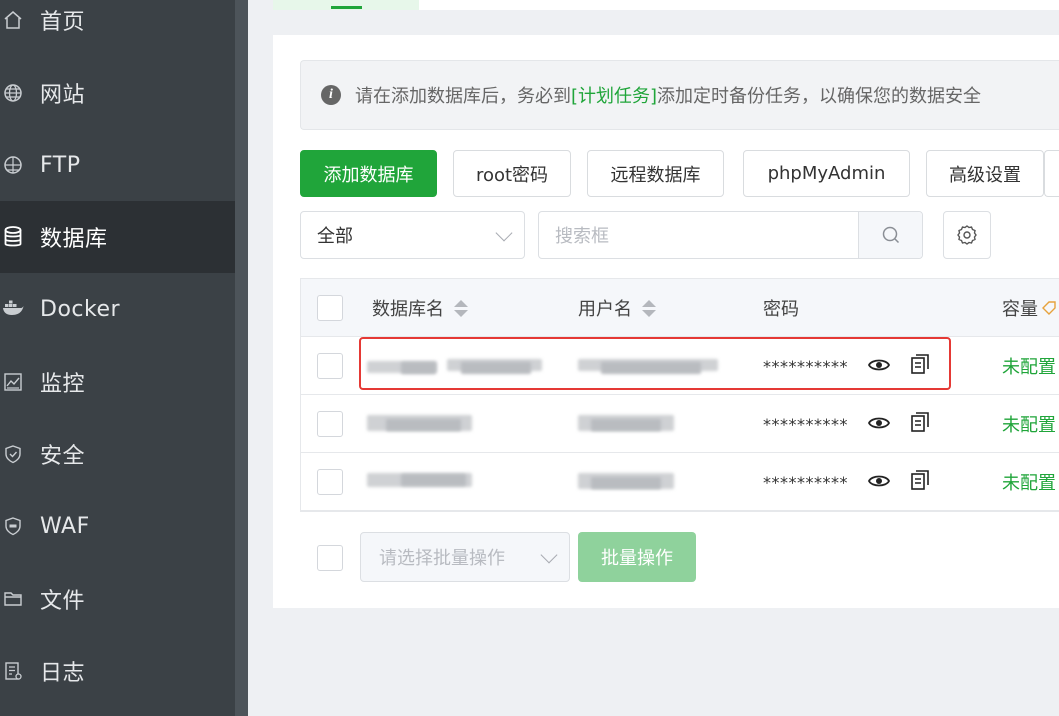 The height and width of the screenshot is (716, 1059). Describe the element at coordinates (13, 671) in the screenshot. I see `log-icon` at that location.